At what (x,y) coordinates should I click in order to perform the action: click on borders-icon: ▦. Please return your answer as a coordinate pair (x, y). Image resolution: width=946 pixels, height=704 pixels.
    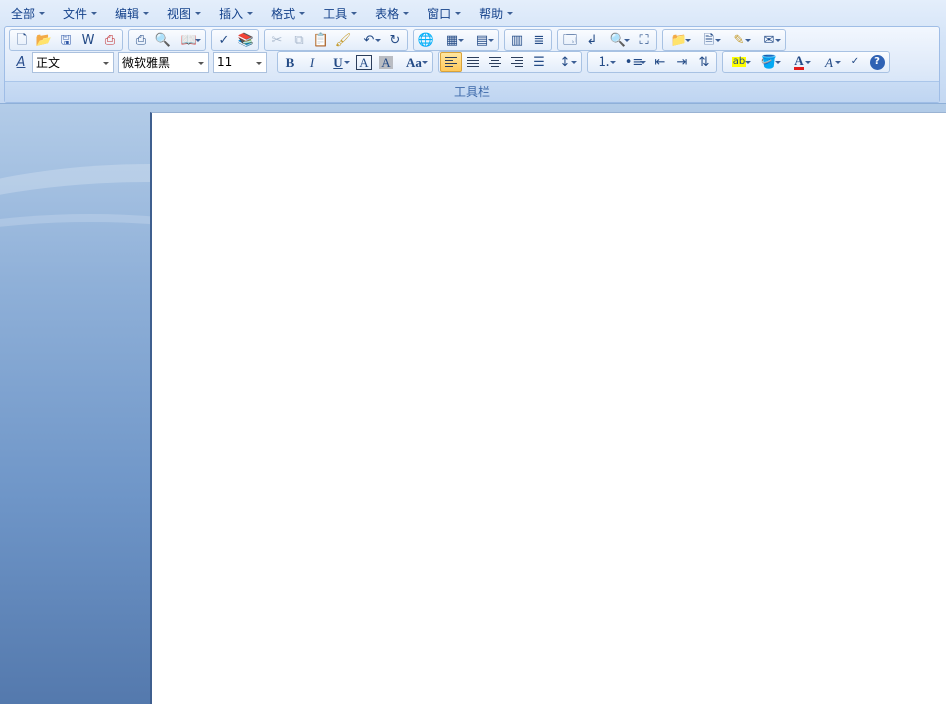
    Looking at the image, I should click on (452, 40).